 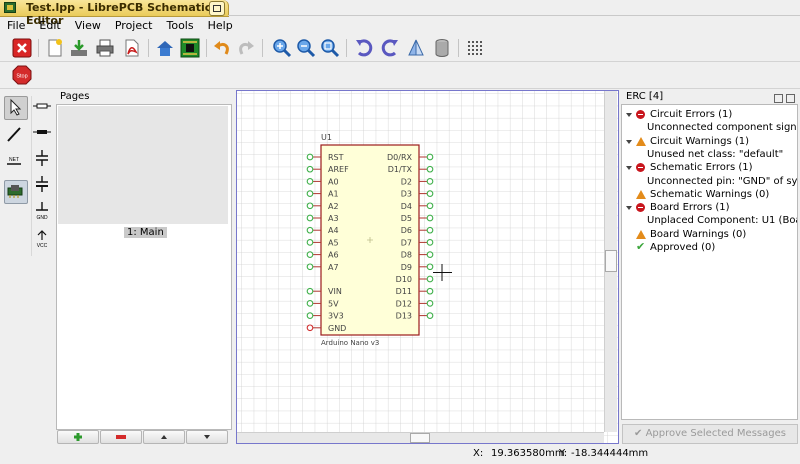 What do you see at coordinates (143, 165) in the screenshot?
I see `page-thumbnail` at bounding box center [143, 165].